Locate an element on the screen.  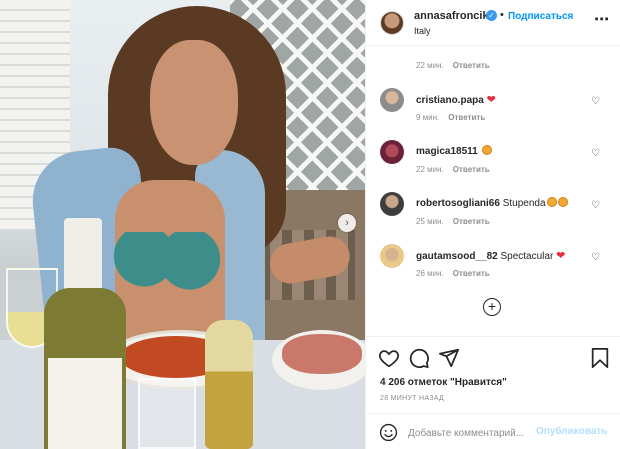
post-location: Italy is located at coordinates (422, 31).